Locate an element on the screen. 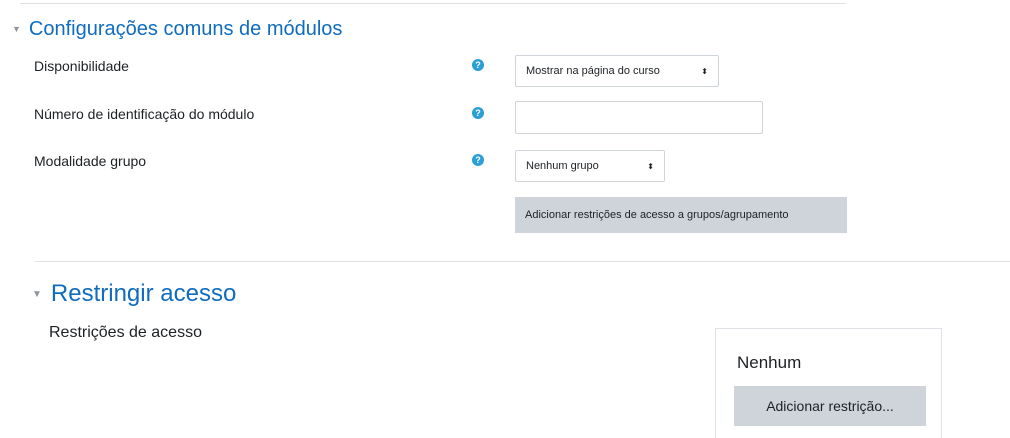 The height and width of the screenshot is (438, 1010). no-restrictions-text: Nenhum is located at coordinates (769, 362).